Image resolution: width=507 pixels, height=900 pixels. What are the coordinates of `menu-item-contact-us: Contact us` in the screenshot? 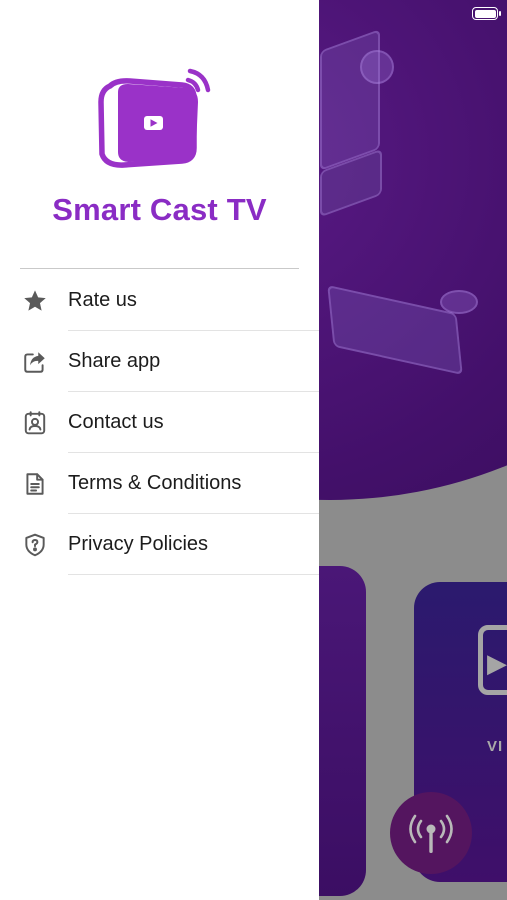 It's located at (159, 422).